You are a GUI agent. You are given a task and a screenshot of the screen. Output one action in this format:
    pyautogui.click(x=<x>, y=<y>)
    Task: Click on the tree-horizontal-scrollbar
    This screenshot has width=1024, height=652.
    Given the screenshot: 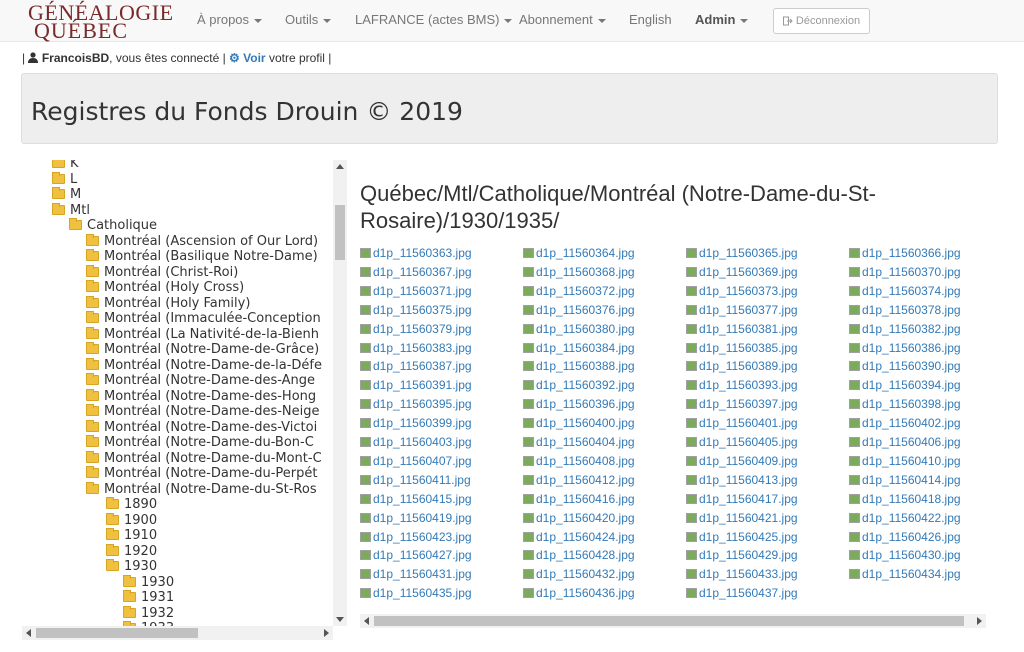 What is the action you would take?
    pyautogui.click(x=177, y=633)
    